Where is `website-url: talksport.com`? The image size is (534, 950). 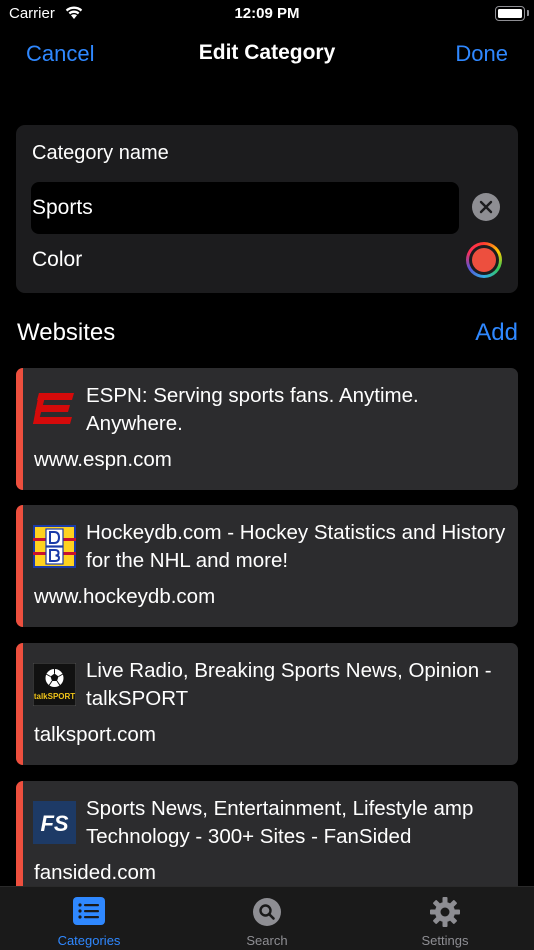 website-url: talksport.com is located at coordinates (95, 734).